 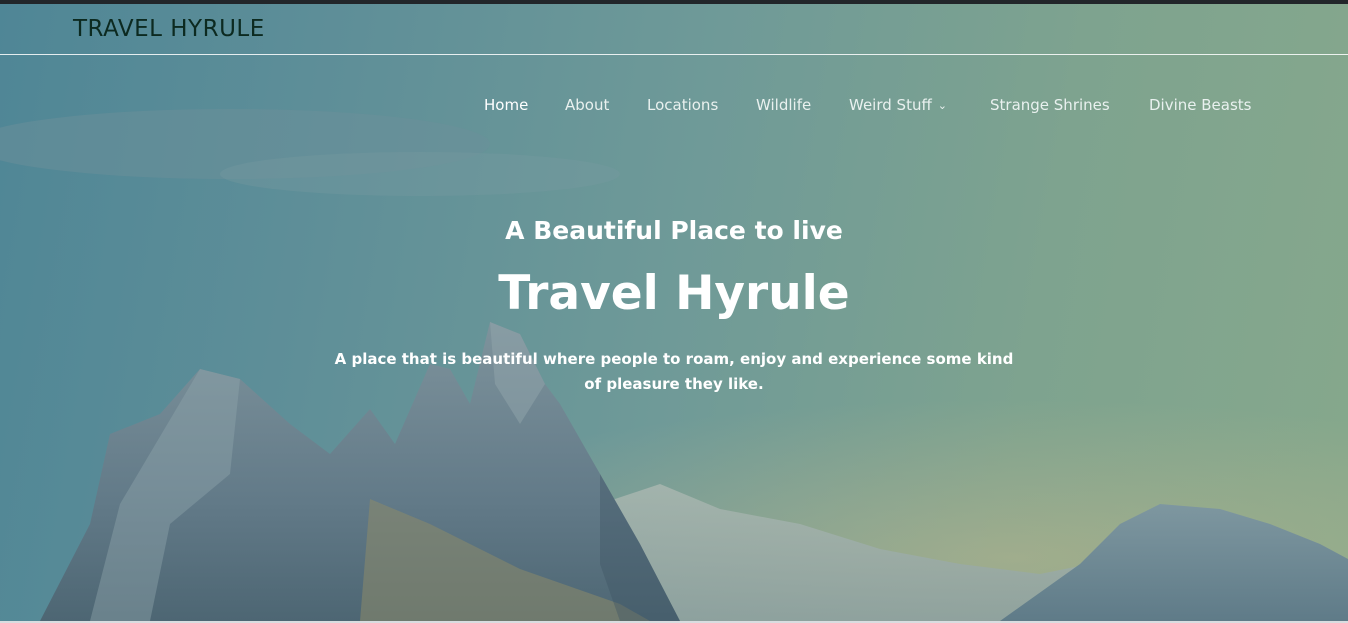 What do you see at coordinates (1050, 105) in the screenshot?
I see `nav-item-strange-shrines: Strange Shrines` at bounding box center [1050, 105].